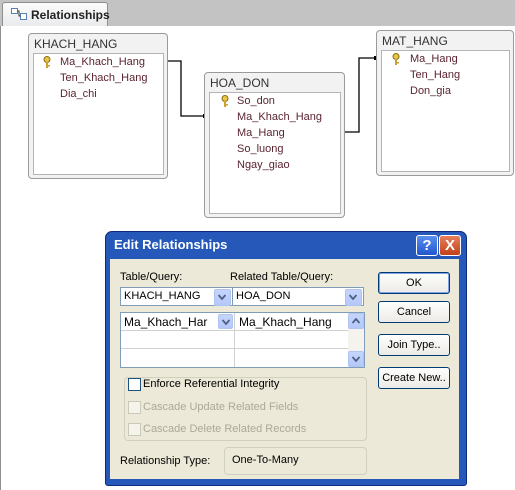 The image size is (515, 490). What do you see at coordinates (356, 340) in the screenshot?
I see `grid-scrollbar` at bounding box center [356, 340].